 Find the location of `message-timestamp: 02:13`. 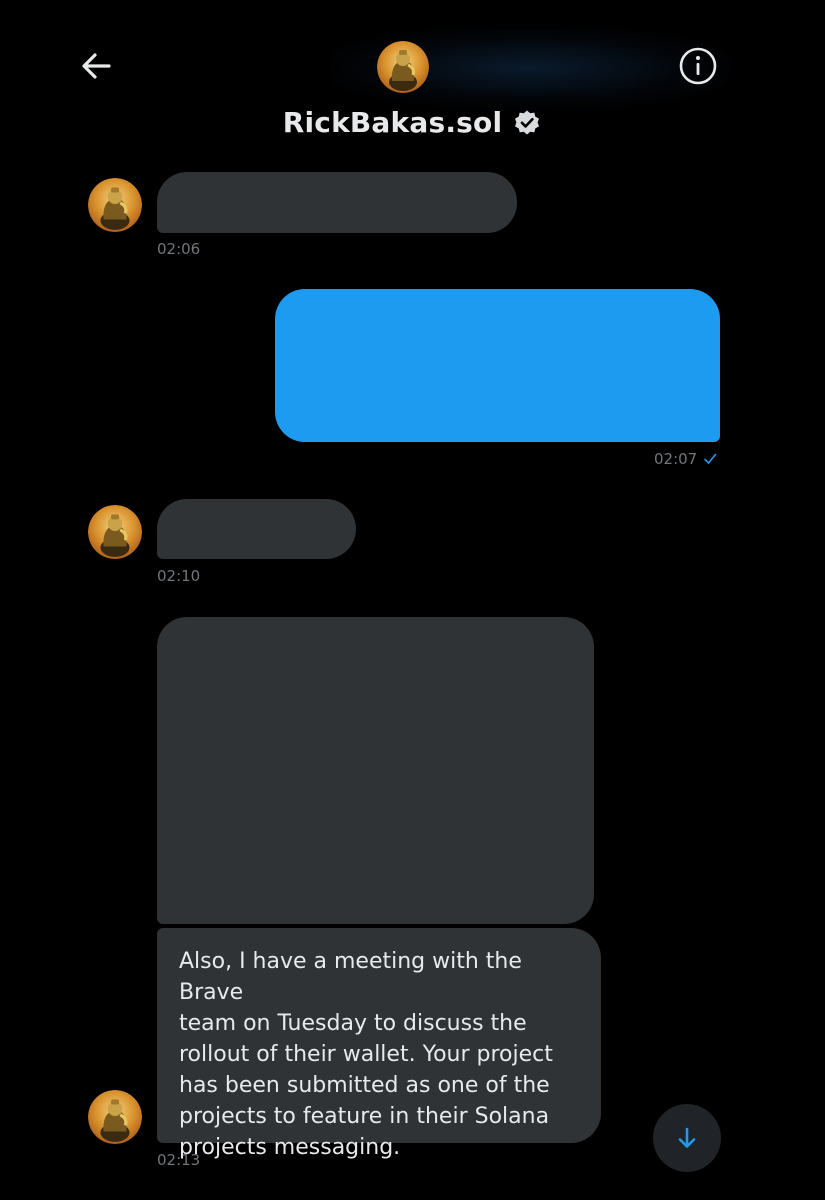

message-timestamp: 02:13 is located at coordinates (179, 1160).